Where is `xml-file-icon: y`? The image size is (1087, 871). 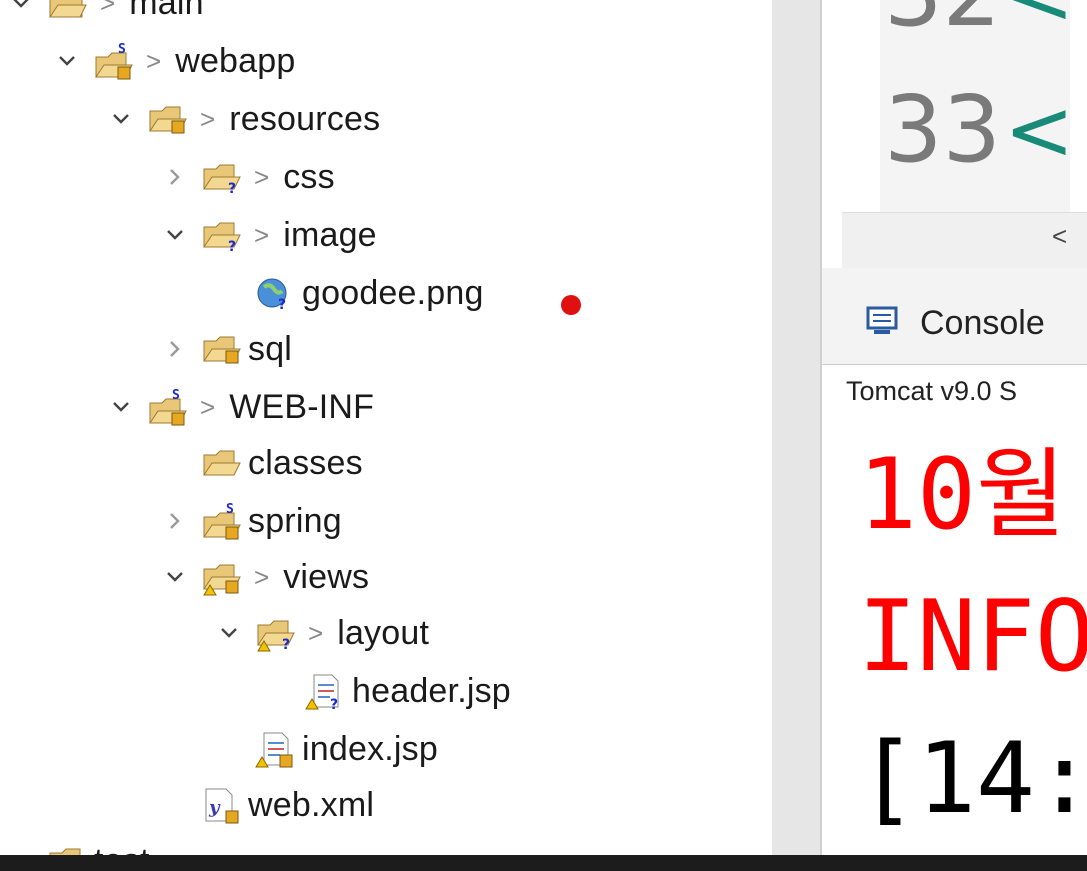 xml-file-icon: y is located at coordinates (221, 805).